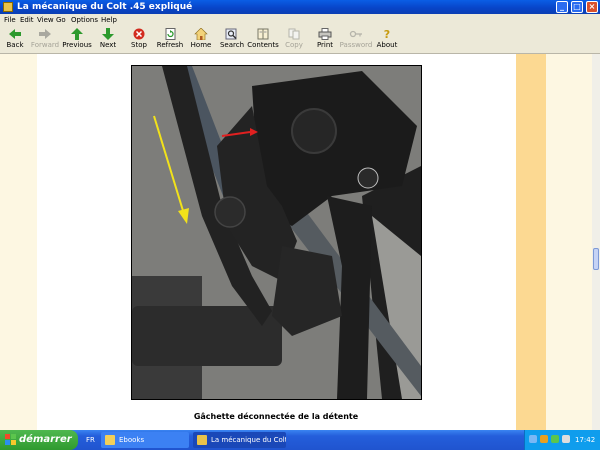  I want to click on task-ebooks: Ebooks, so click(145, 440).